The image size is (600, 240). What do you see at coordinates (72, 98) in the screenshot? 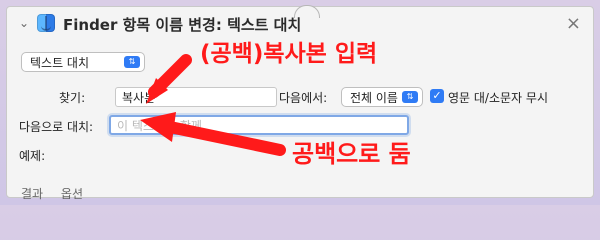
I see `find-label: 찾기:` at bounding box center [72, 98].